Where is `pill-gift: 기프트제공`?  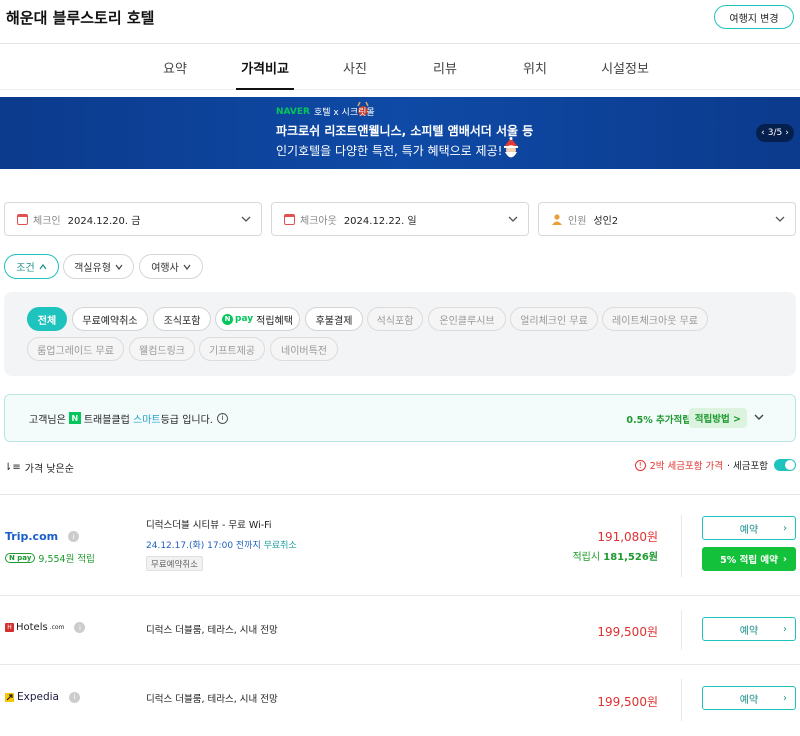 pill-gift: 기프트제공 is located at coordinates (232, 349).